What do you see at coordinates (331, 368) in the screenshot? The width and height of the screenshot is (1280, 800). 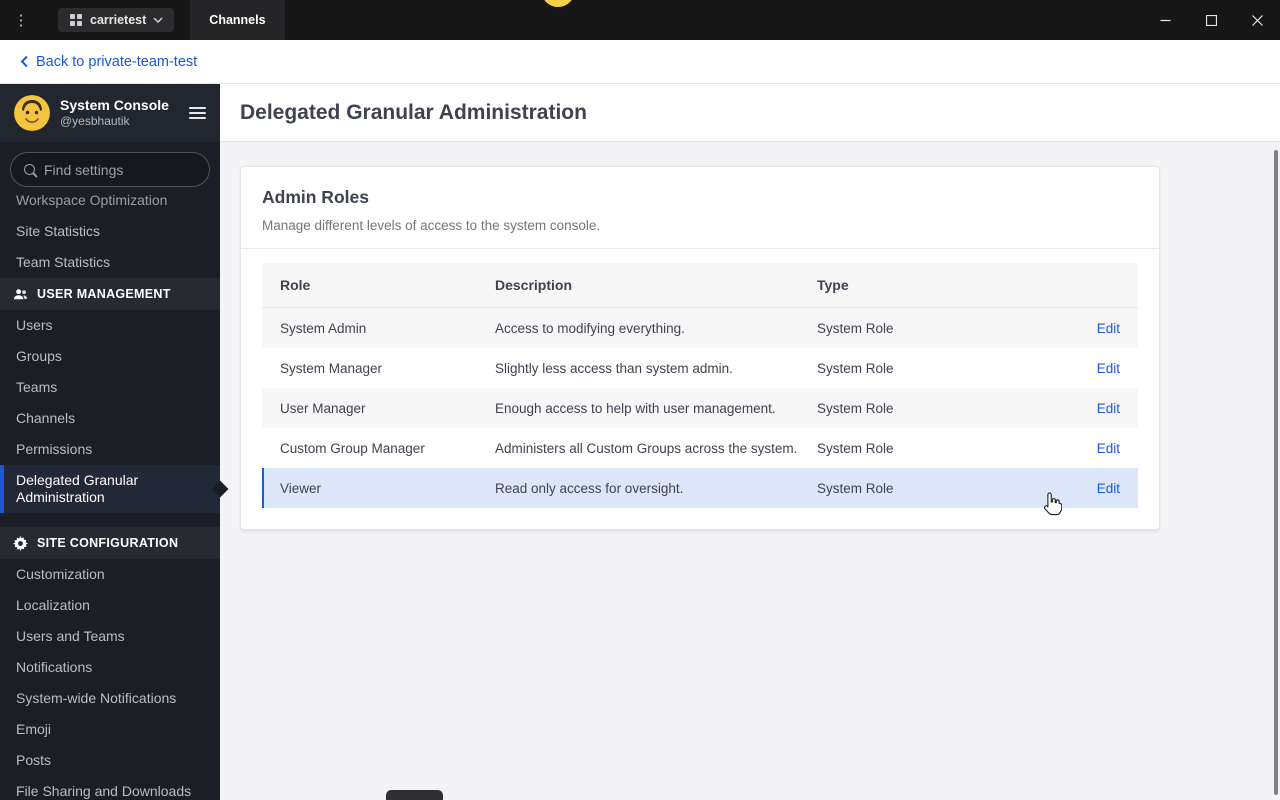 I see `role-cell: System Manager` at bounding box center [331, 368].